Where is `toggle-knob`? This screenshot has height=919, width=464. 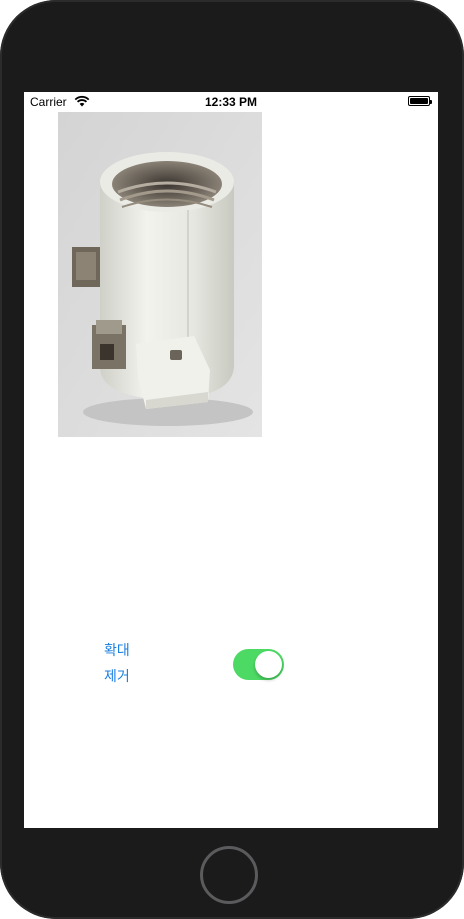 toggle-knob is located at coordinates (268, 664).